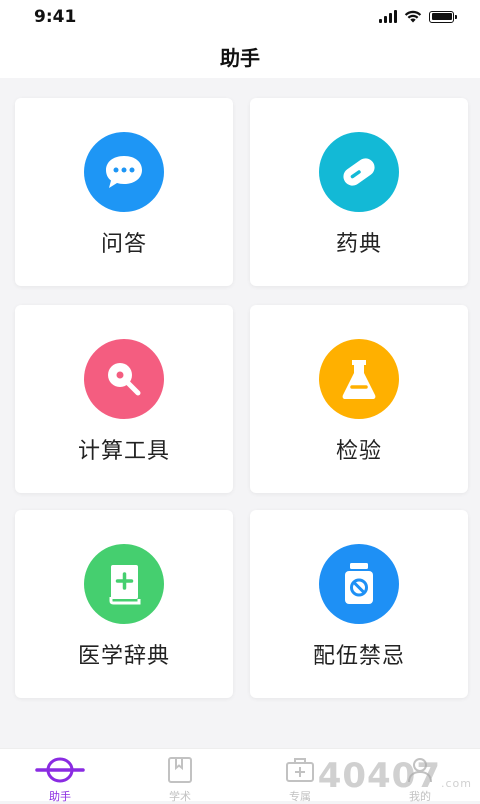  What do you see at coordinates (300, 770) in the screenshot?
I see `medical-kit-icon` at bounding box center [300, 770].